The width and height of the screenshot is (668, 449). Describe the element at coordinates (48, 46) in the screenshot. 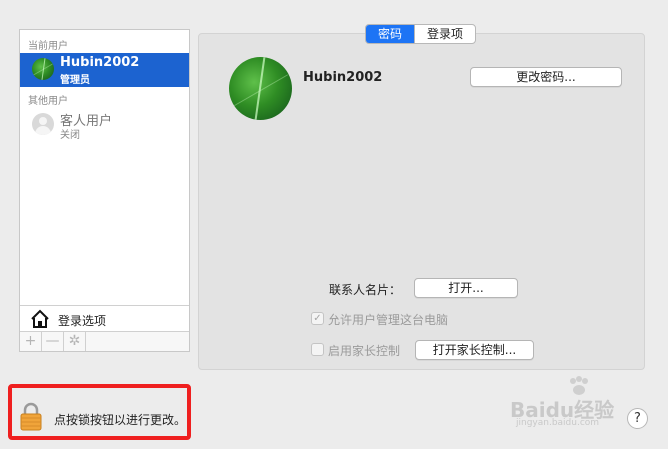

I see `current-users-label: 当前用户` at that location.